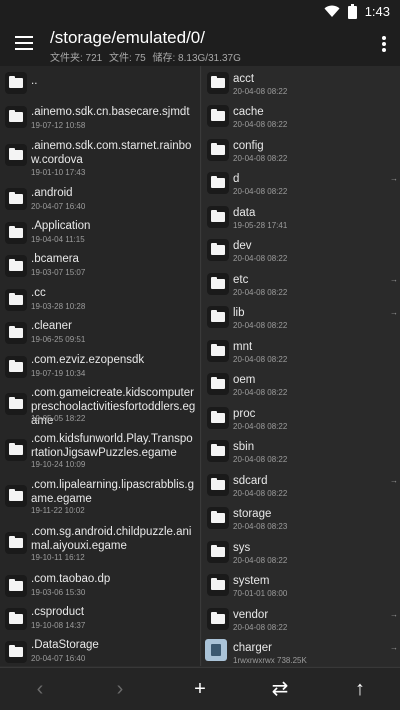 This screenshot has width=400, height=710. What do you see at coordinates (301, 82) in the screenshot?
I see `list-item: acct 20-04-08 08:22` at bounding box center [301, 82].